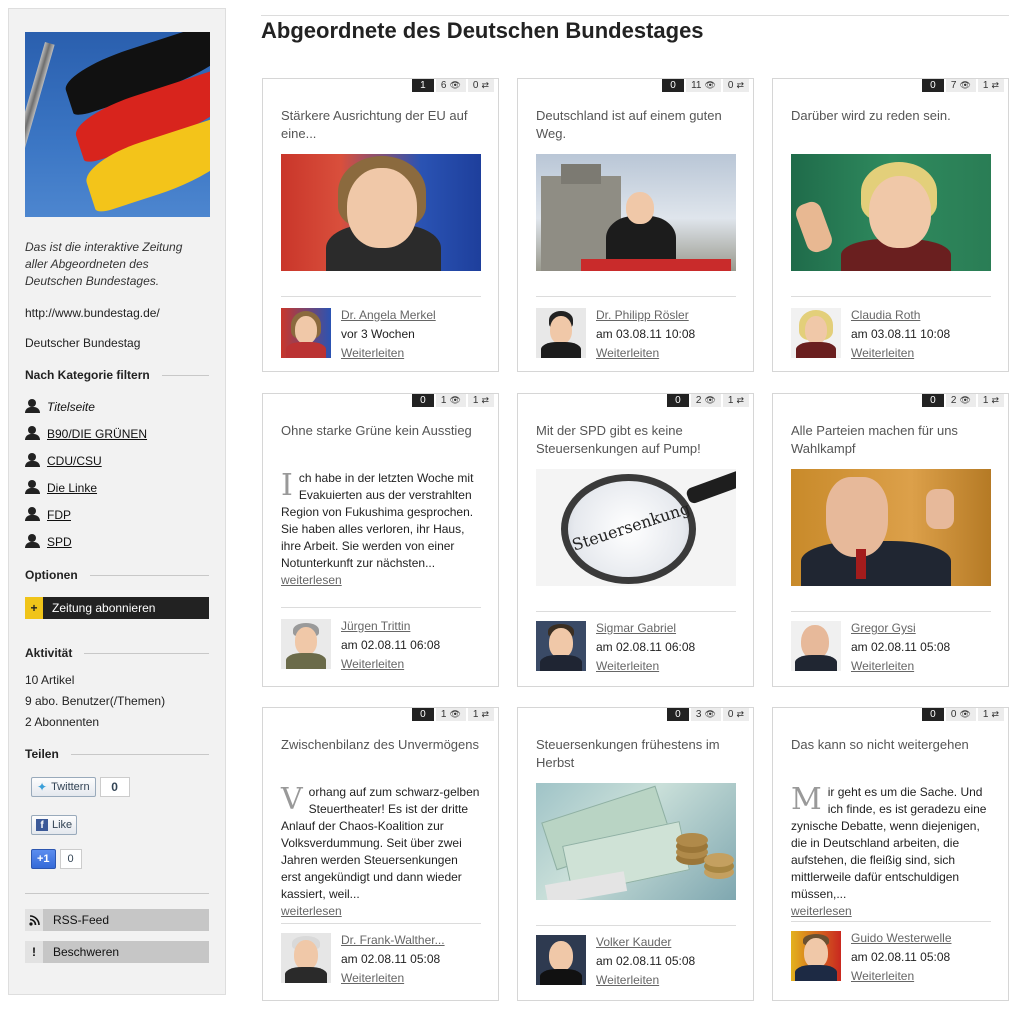 This screenshot has height=1023, width=1017. I want to click on gplus-count: 0, so click(70, 859).